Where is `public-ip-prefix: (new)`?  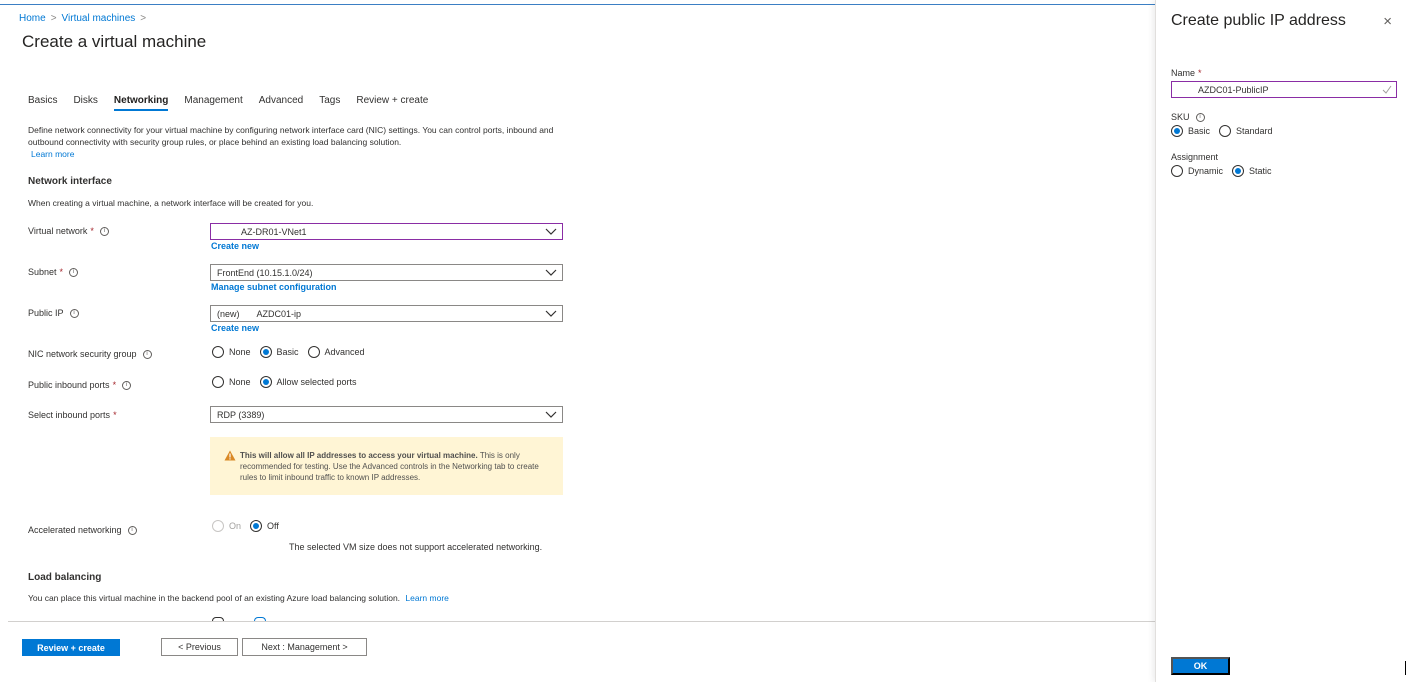 public-ip-prefix: (new) is located at coordinates (228, 313).